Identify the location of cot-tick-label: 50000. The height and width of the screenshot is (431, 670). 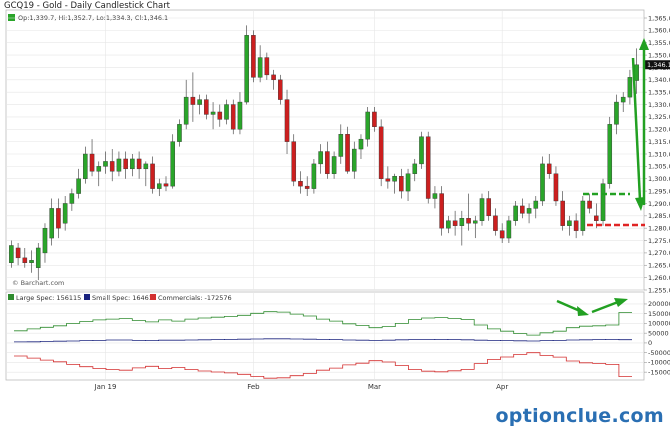
(658, 333).